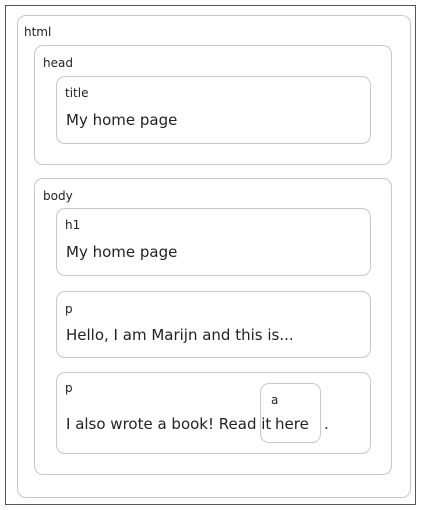 The width and height of the screenshot is (425, 510). I want to click on title-node-text: My home page, so click(122, 120).